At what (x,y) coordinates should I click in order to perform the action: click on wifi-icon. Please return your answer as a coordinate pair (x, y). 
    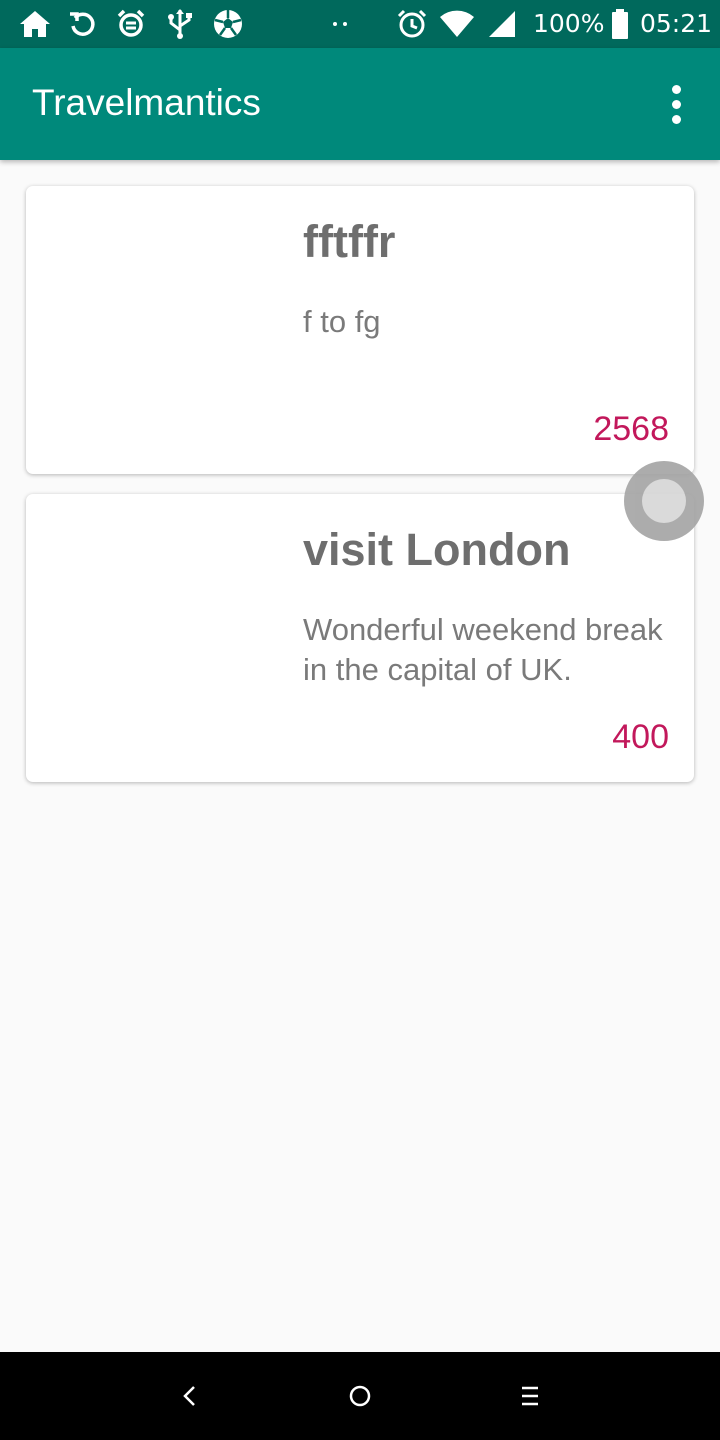
    Looking at the image, I should click on (457, 24).